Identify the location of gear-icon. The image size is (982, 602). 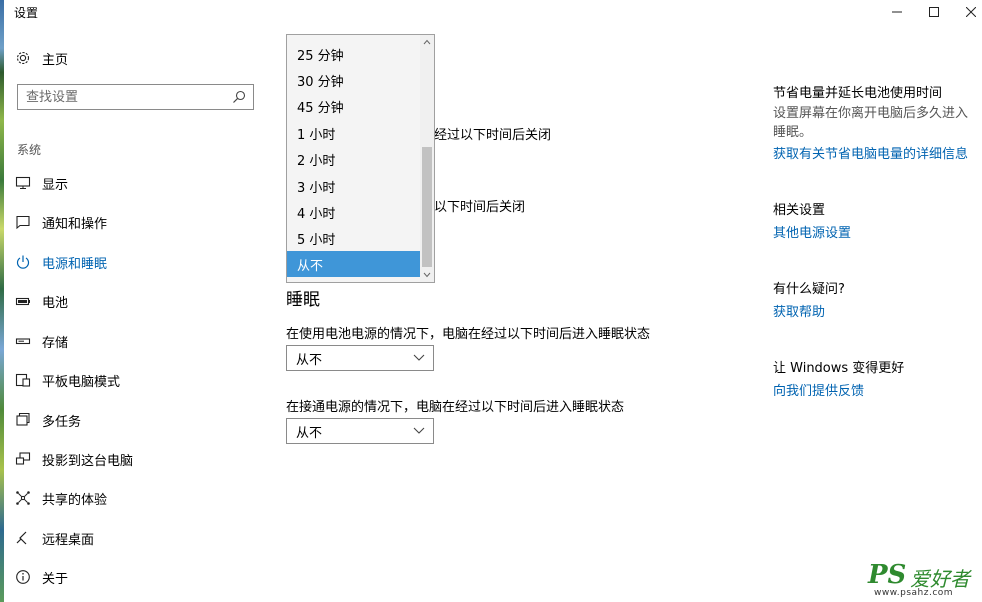
(23, 58).